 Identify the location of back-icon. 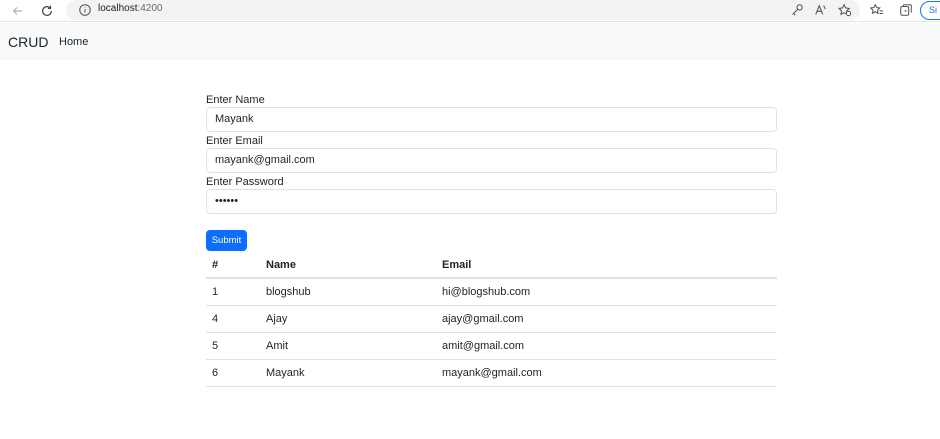
(18, 11).